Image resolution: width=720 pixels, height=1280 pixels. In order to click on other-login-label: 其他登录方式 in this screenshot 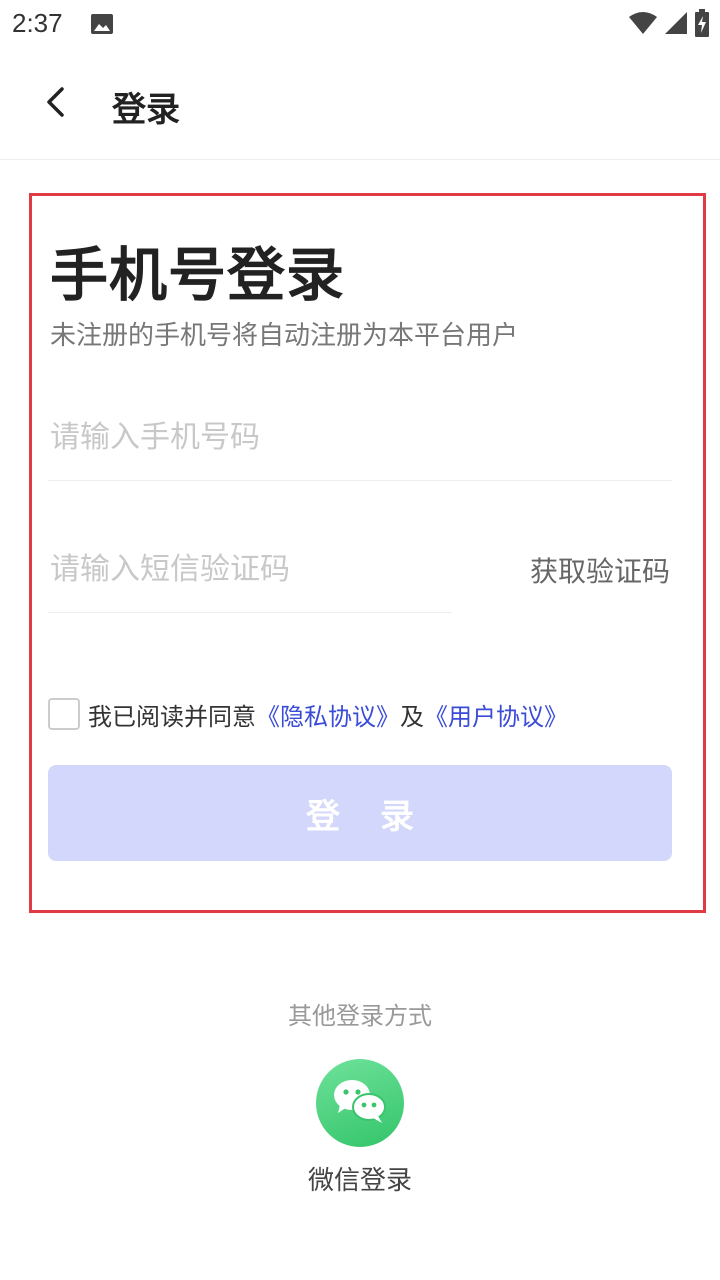, I will do `click(360, 1016)`.